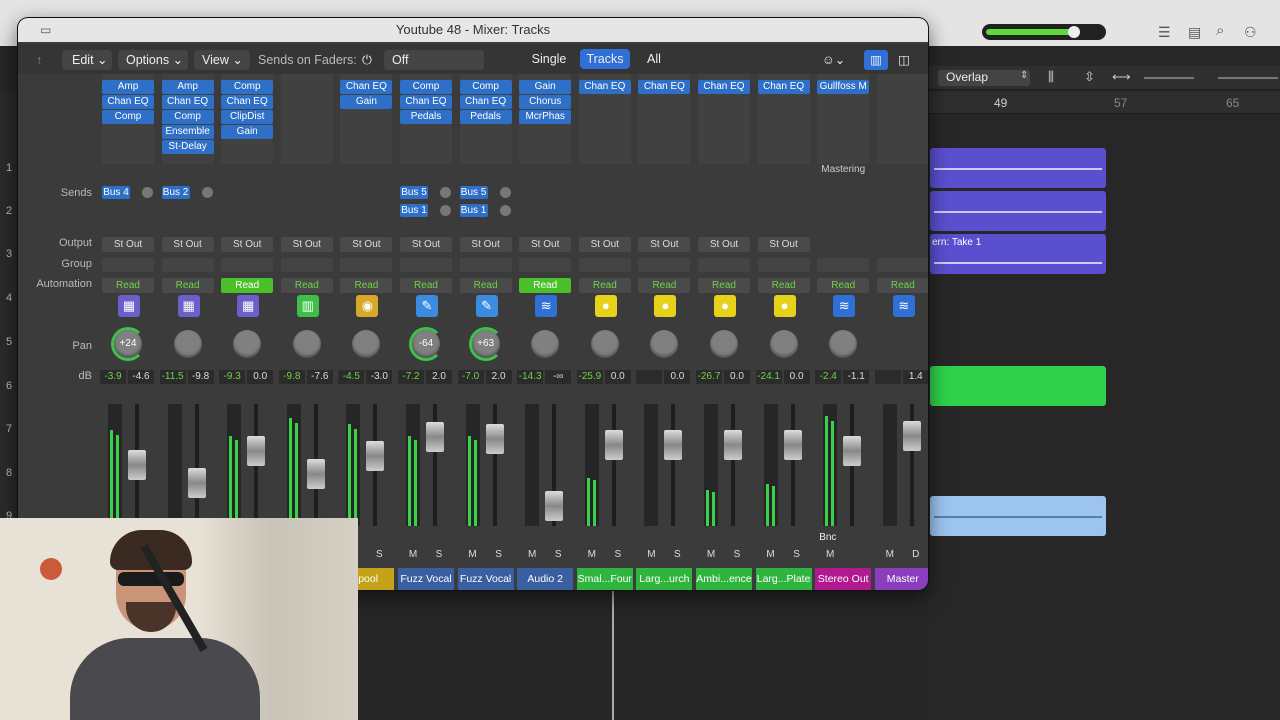  Describe the element at coordinates (379, 377) in the screenshot. I see `volume-value: -3.0` at that location.